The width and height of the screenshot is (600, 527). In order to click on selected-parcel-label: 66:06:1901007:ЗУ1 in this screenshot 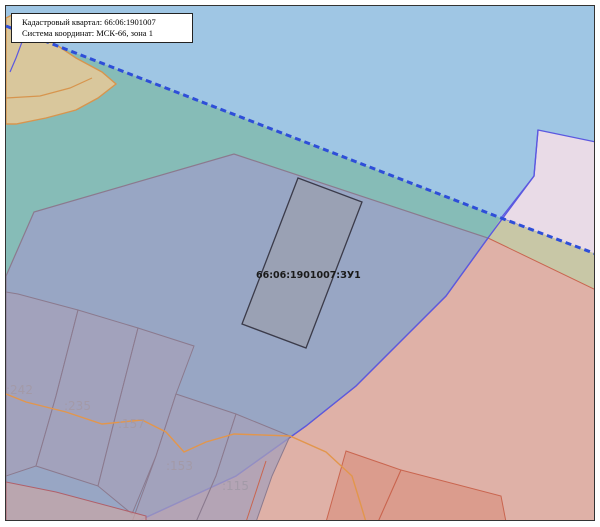, I will do `click(308, 275)`.